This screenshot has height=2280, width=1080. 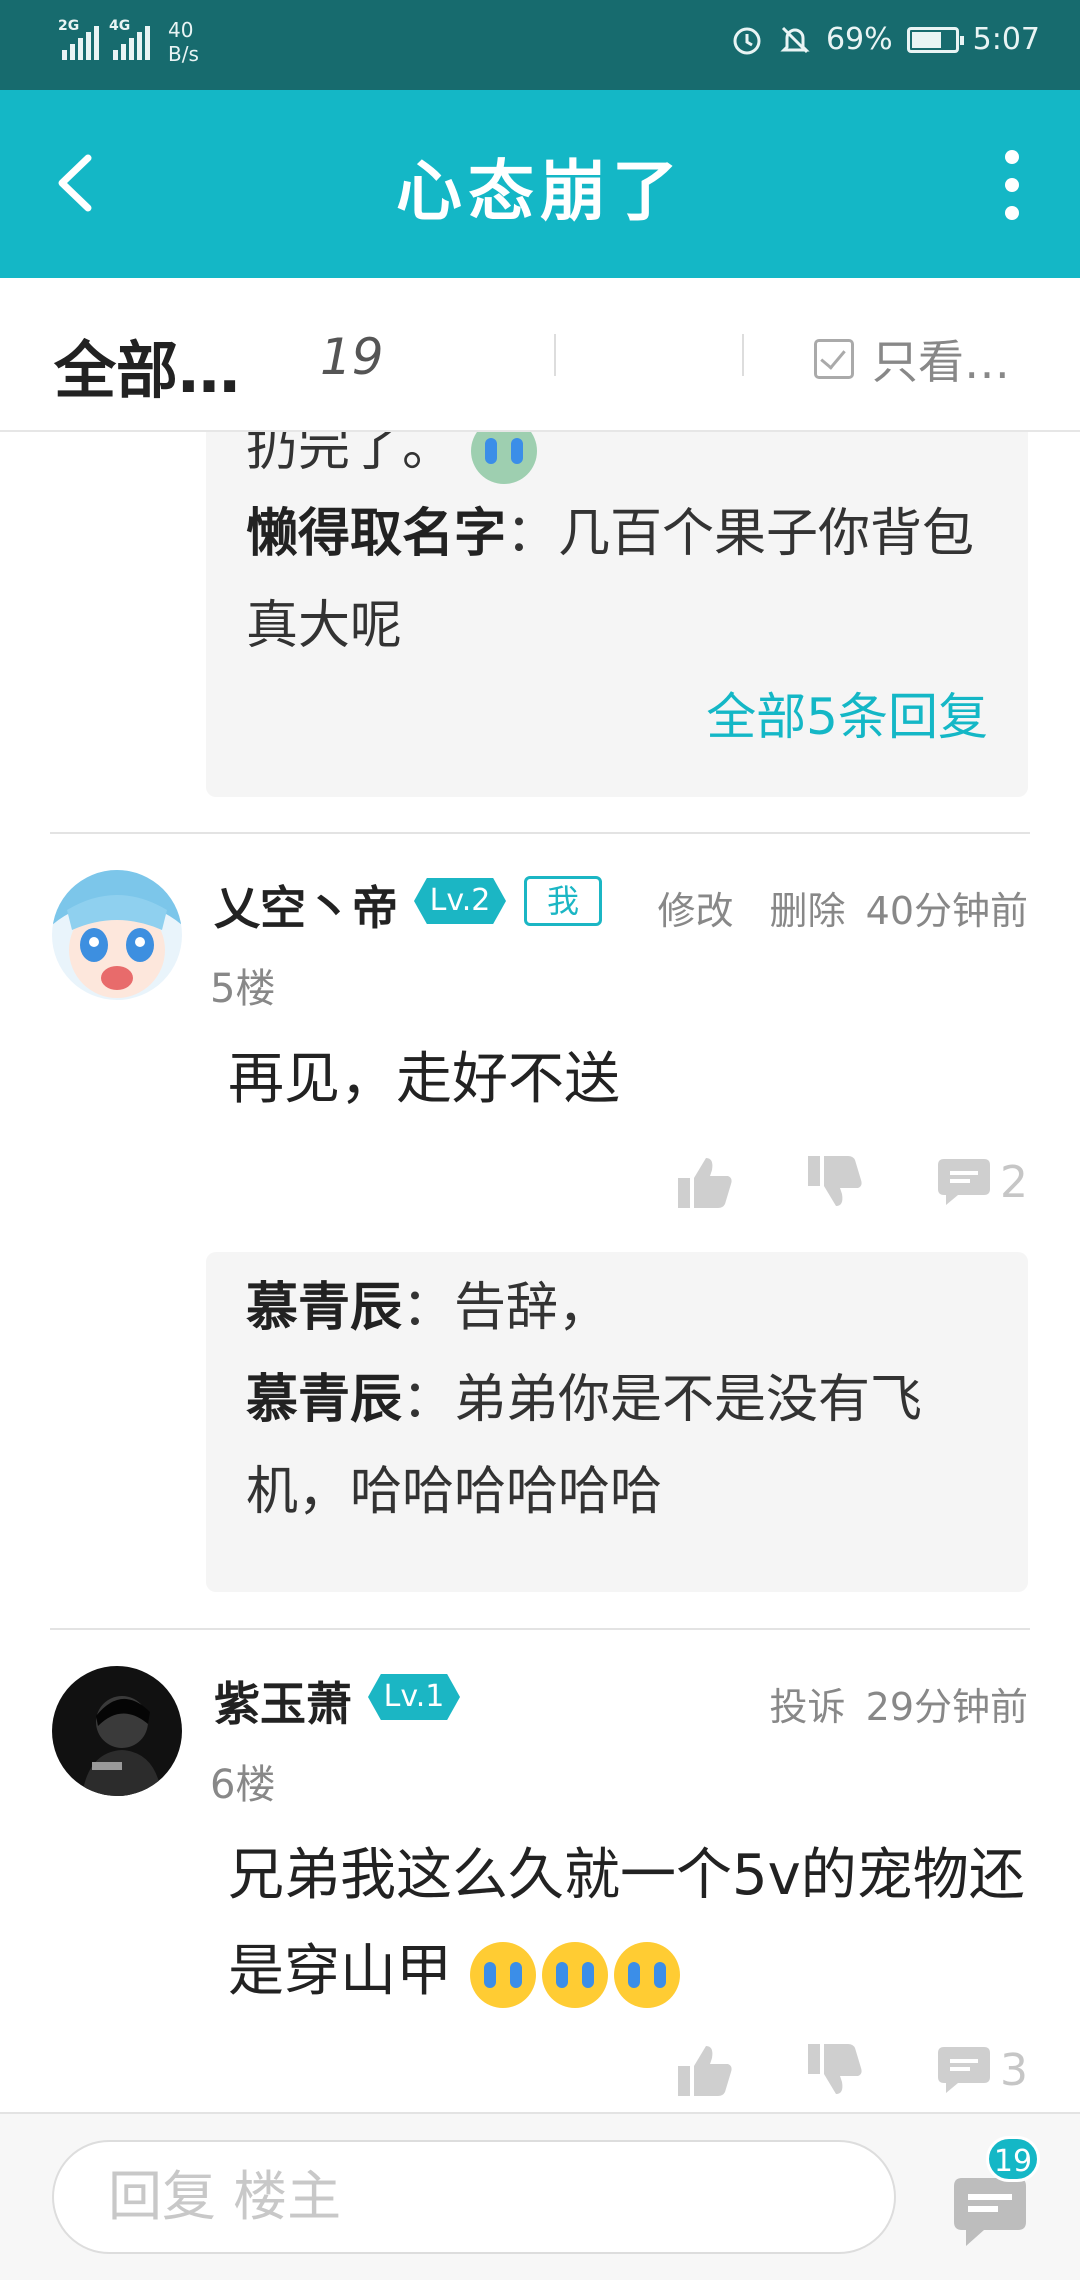 I want to click on network-speed: 40 B/s, so click(x=183, y=42).